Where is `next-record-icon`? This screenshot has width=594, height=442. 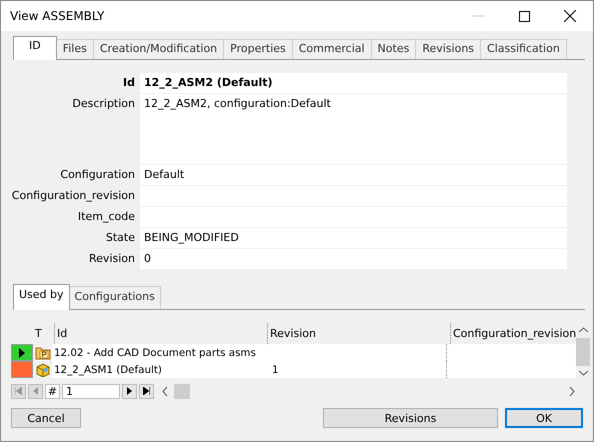 next-record-icon is located at coordinates (129, 391).